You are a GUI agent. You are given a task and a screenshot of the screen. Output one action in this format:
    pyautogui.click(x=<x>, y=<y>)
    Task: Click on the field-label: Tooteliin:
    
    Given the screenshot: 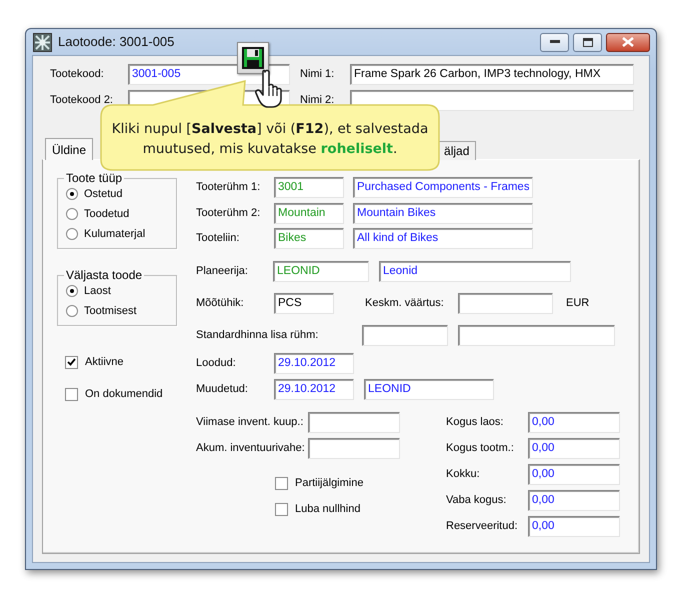 What is the action you would take?
    pyautogui.click(x=218, y=238)
    